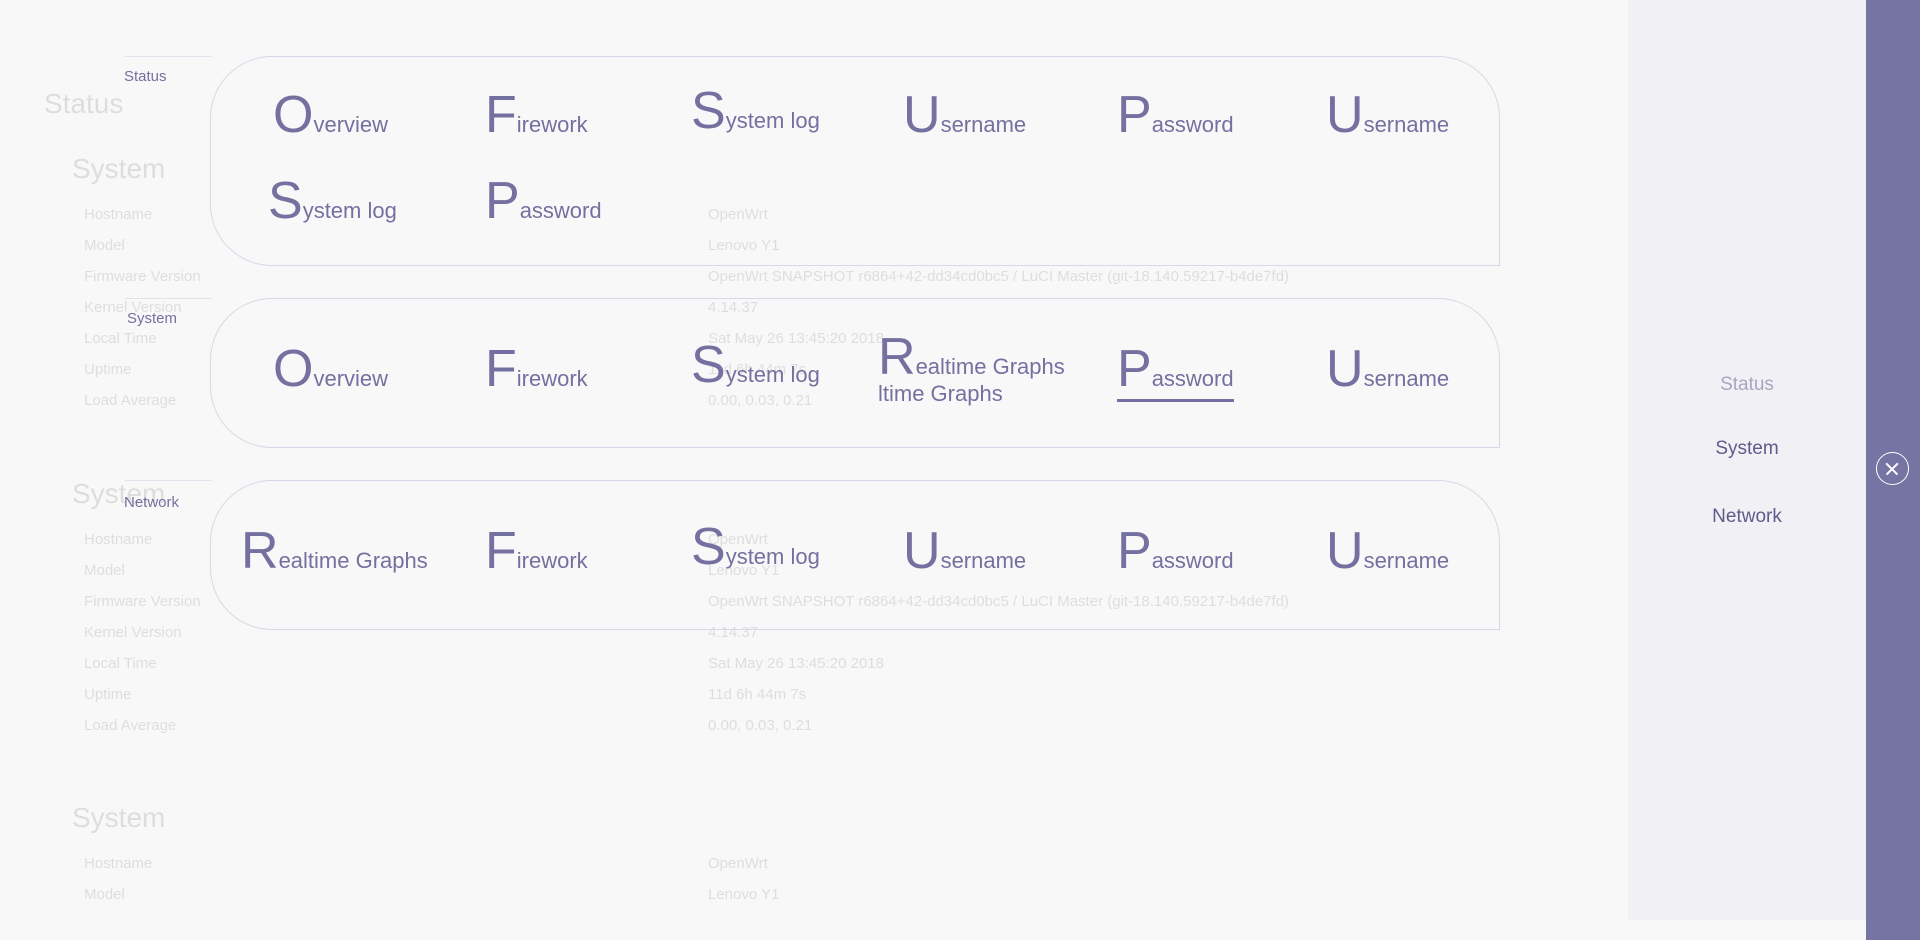 This screenshot has width=1920, height=940. Describe the element at coordinates (152, 318) in the screenshot. I see `group-label-system: System` at that location.